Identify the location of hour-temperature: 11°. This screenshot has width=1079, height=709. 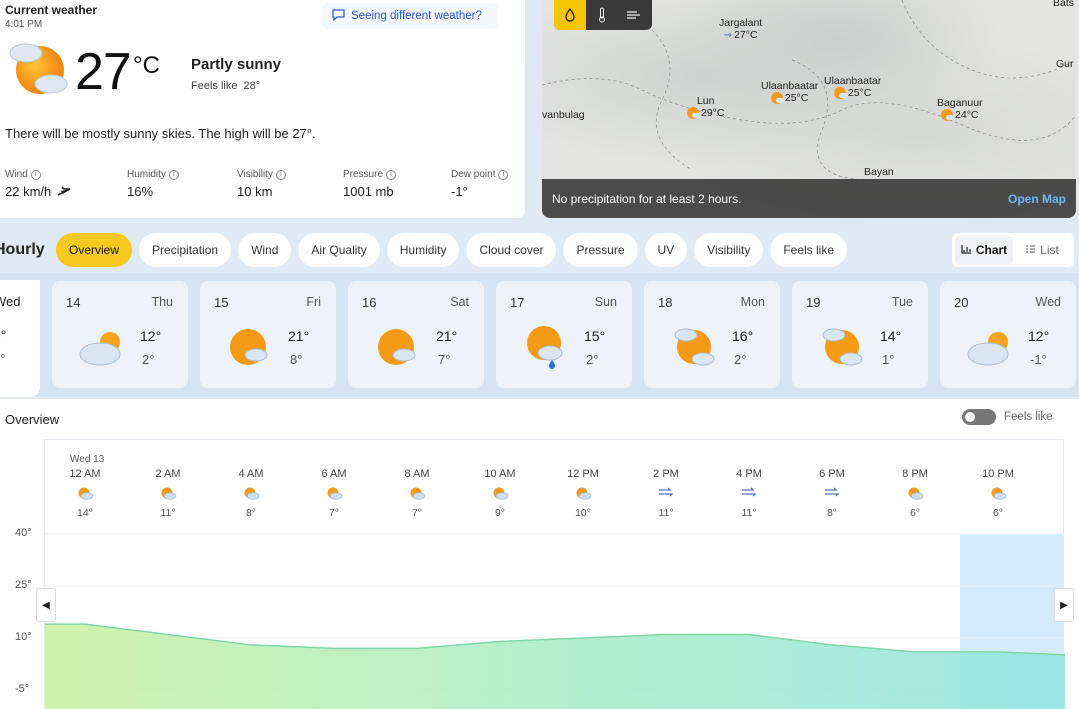
(749, 513).